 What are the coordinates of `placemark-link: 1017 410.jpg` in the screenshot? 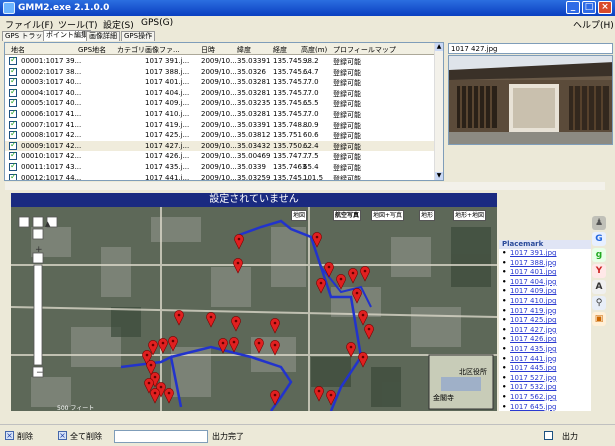 It's located at (533, 301).